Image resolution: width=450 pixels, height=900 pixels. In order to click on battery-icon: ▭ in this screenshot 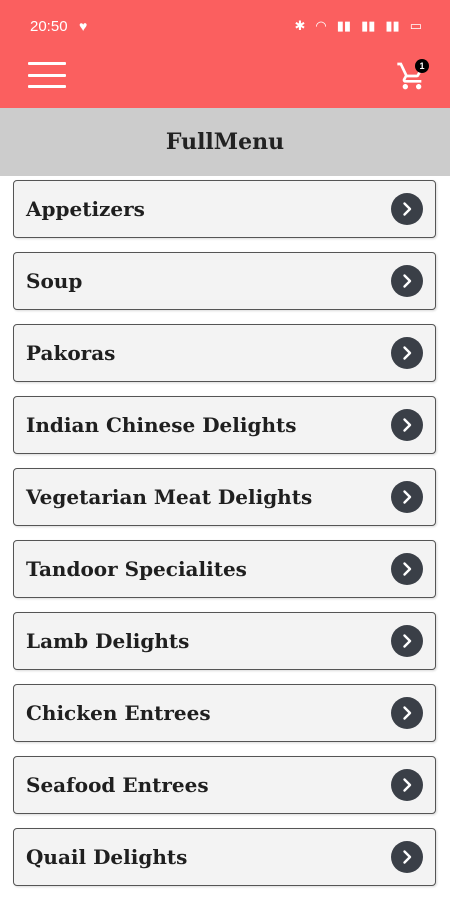, I will do `click(415, 25)`.